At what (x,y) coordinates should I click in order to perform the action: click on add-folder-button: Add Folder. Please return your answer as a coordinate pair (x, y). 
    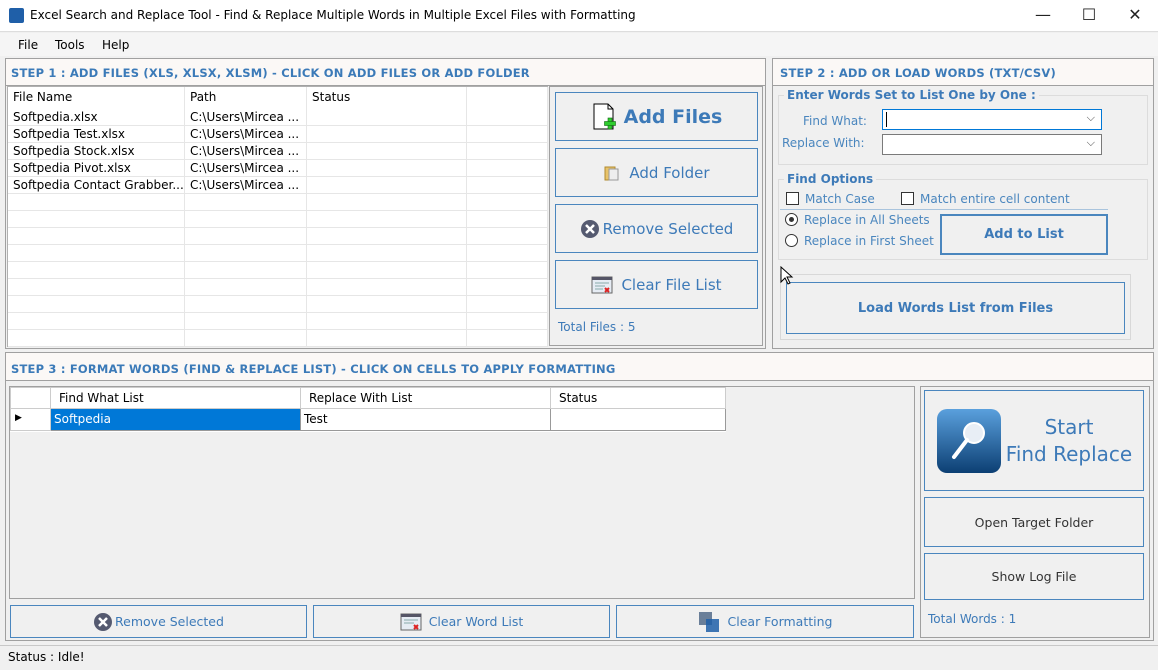
    Looking at the image, I should click on (656, 172).